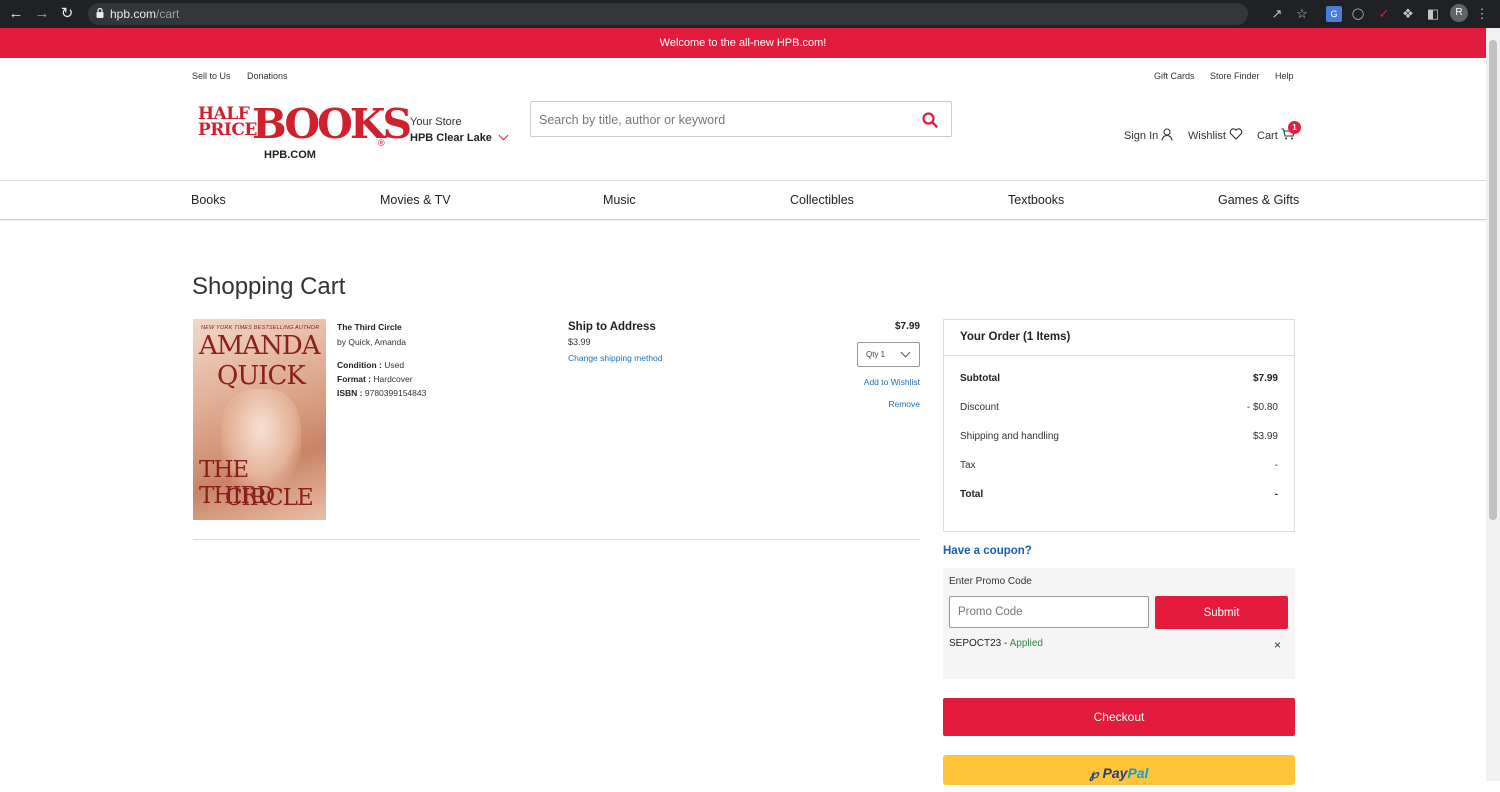 The image size is (1500, 792). Describe the element at coordinates (1277, 14) in the screenshot. I see `share-icon: ↗` at that location.